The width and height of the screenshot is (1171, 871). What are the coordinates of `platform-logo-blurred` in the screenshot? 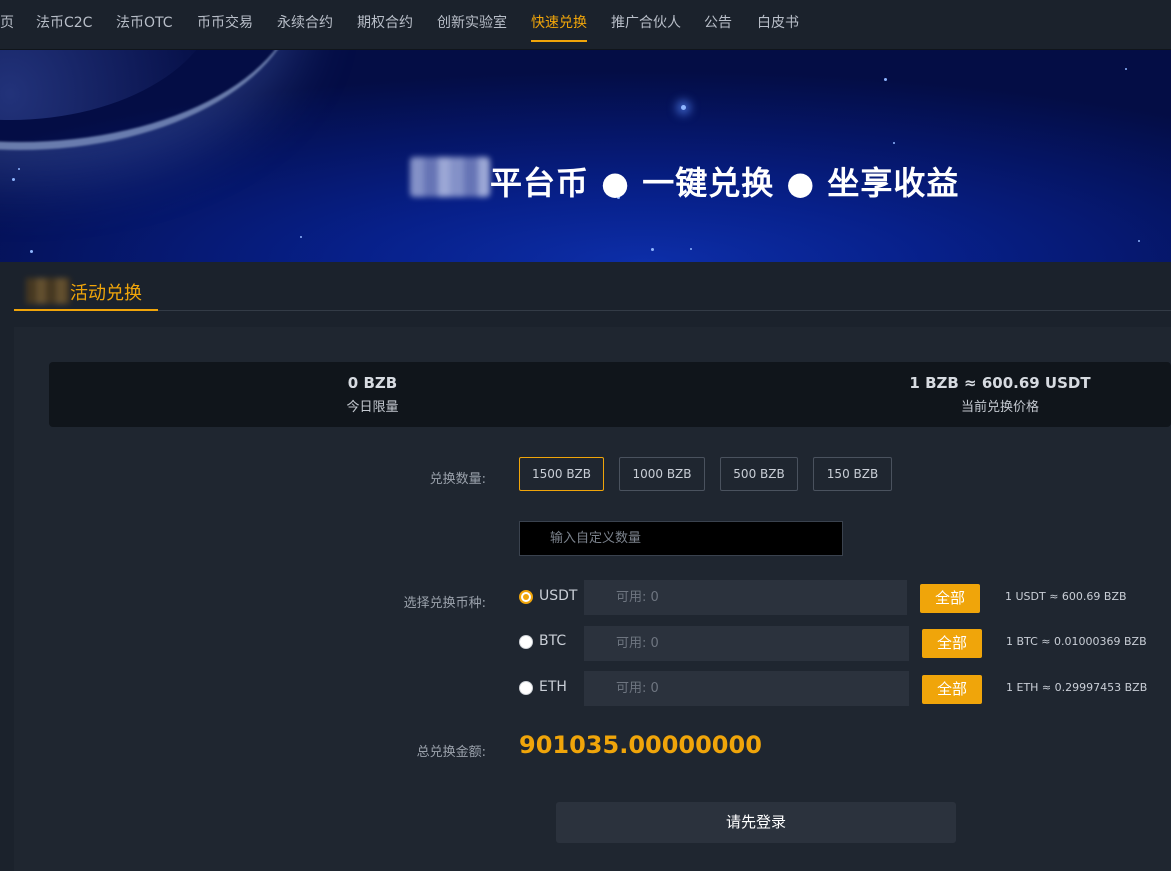 It's located at (450, 177).